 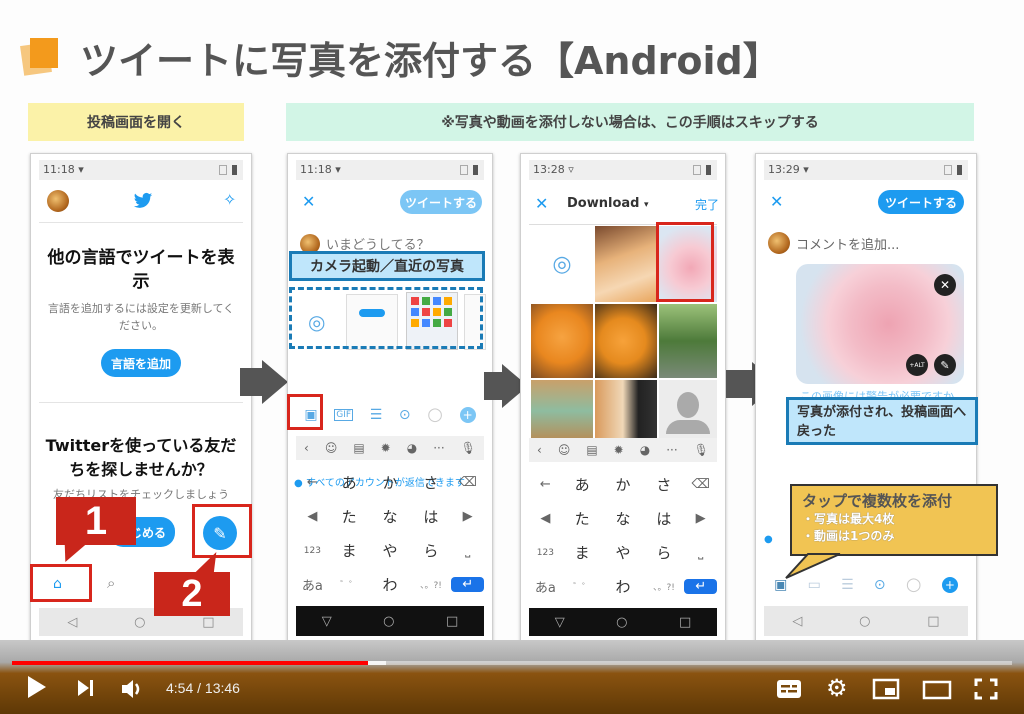 I want to click on attached-photo-preview: ✕ +ALT ✎, so click(x=880, y=324).